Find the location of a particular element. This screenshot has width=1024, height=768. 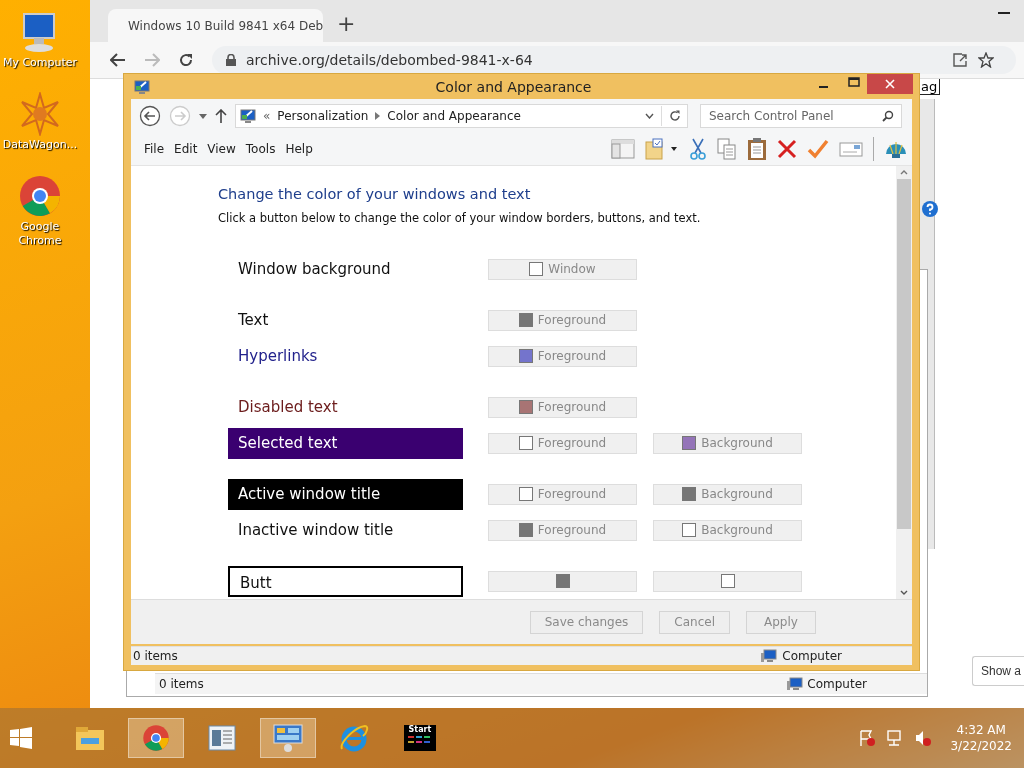

ie-logo-icon is located at coordinates (354, 738).